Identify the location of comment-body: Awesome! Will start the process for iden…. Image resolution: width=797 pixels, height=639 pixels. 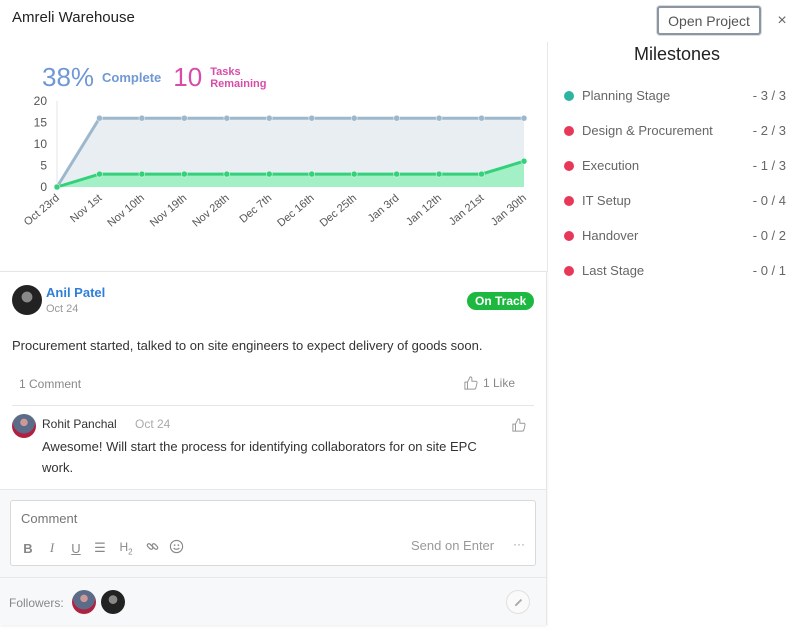
(259, 457).